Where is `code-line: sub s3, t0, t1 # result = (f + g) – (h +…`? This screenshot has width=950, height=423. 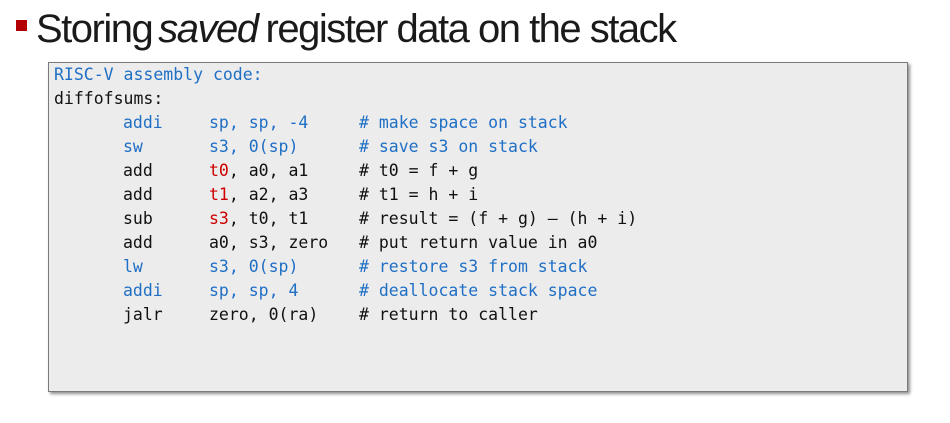
code-line: sub s3, t0, t1 # result = (f + g) – (h +… is located at coordinates (479, 219).